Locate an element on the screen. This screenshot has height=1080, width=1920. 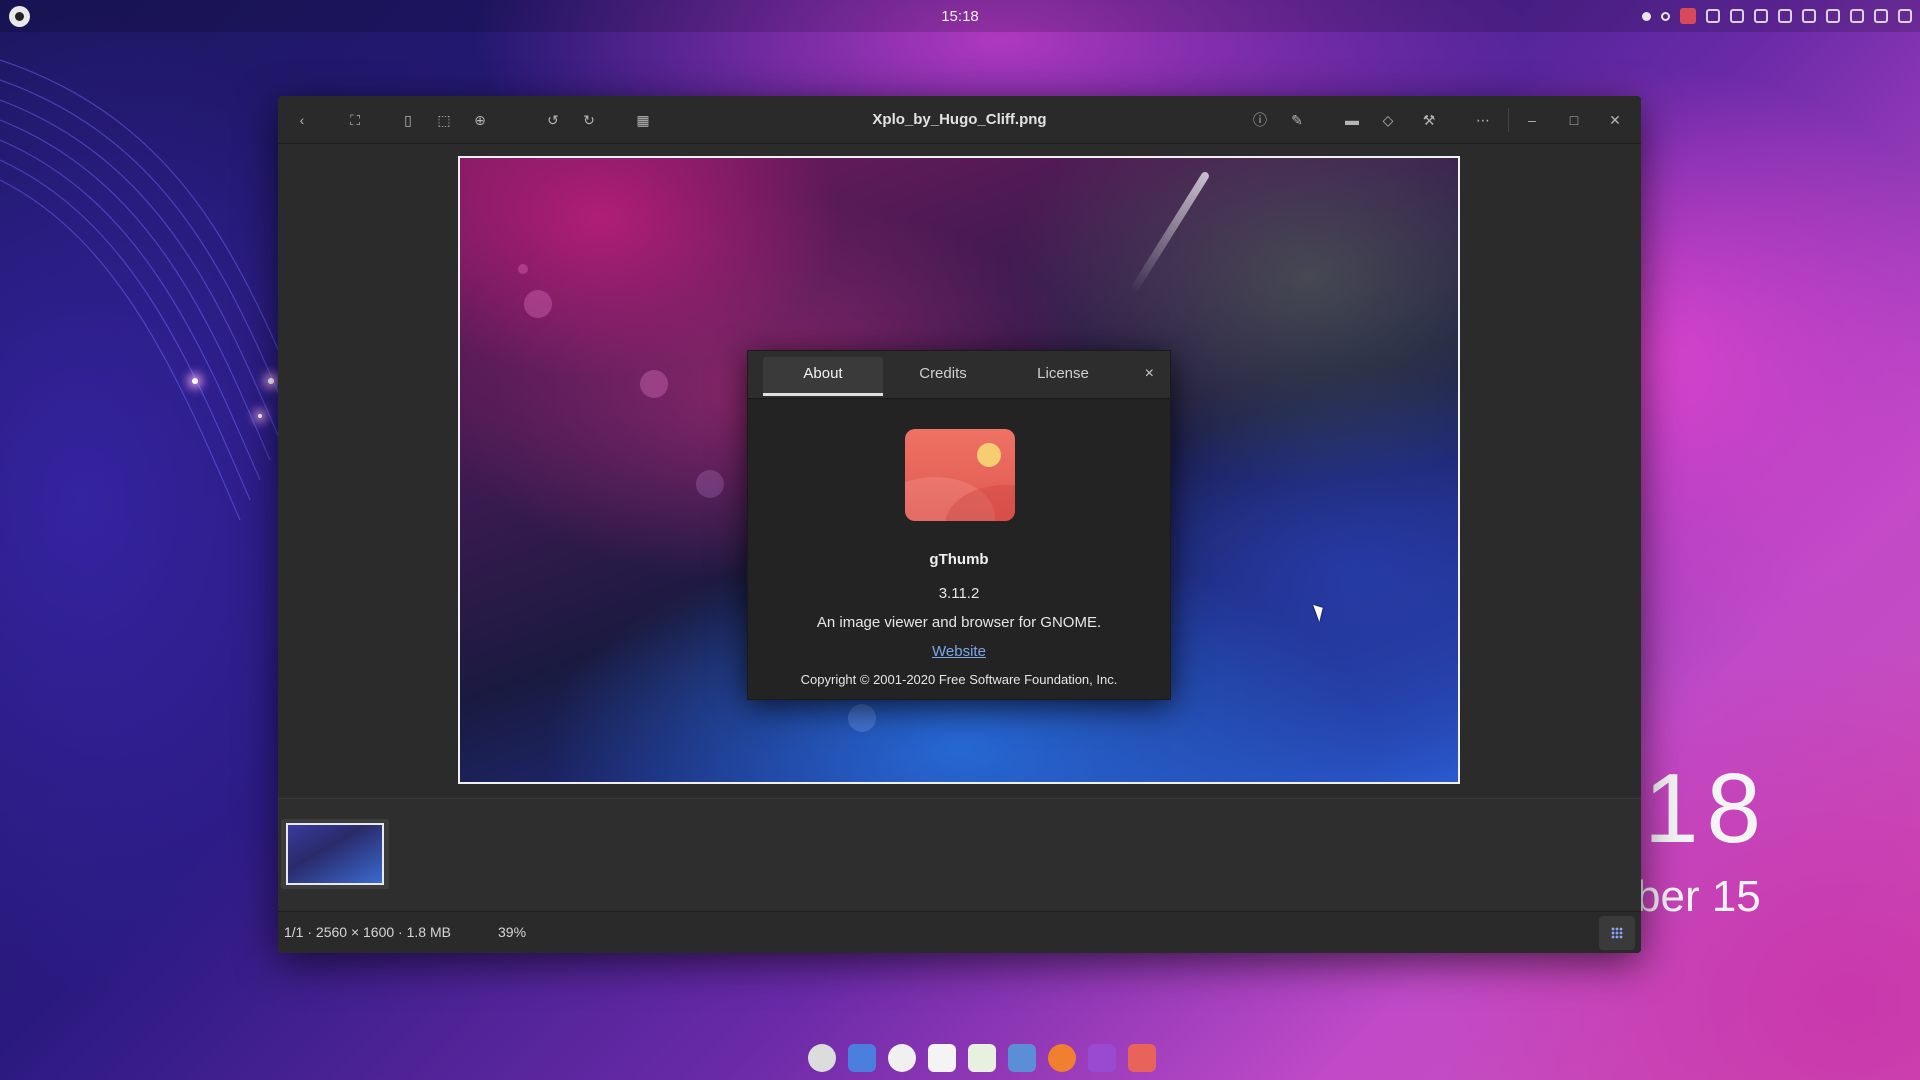
about-tabs: About Credits License × is located at coordinates (959, 375).